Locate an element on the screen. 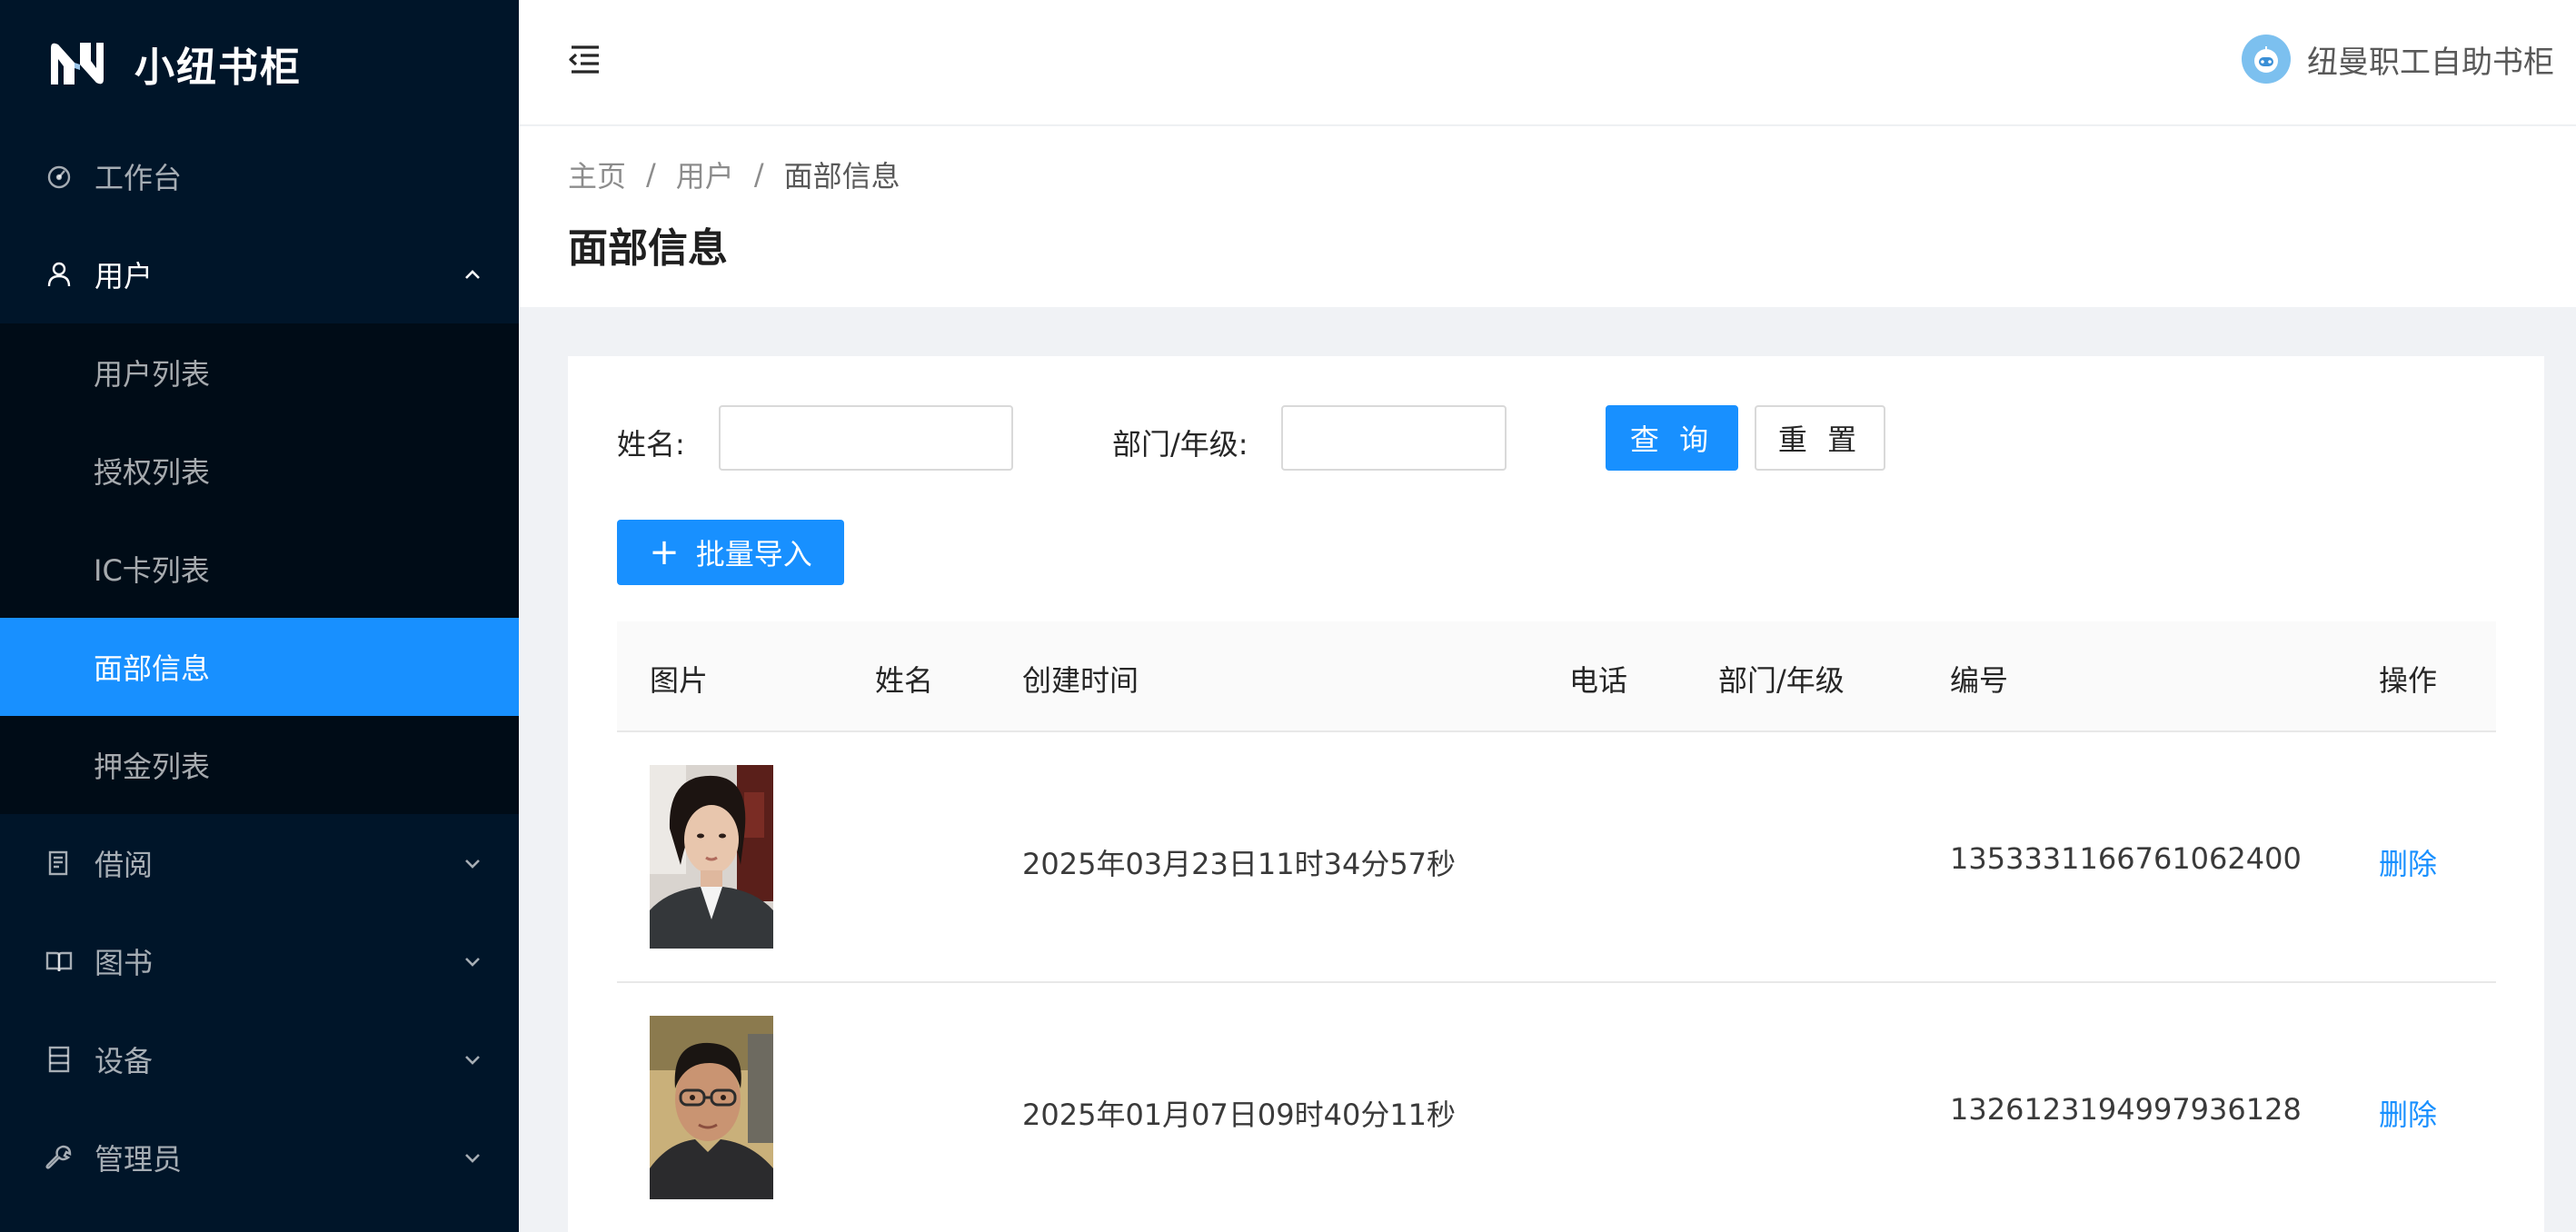 This screenshot has width=2576, height=1232. menu-fold-icon is located at coordinates (584, 60).